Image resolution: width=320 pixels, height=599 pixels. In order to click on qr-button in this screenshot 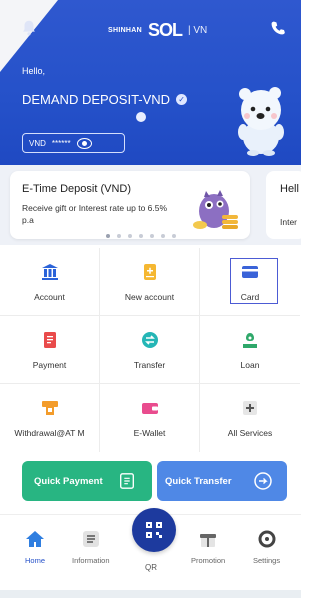, I will do `click(154, 530)`.